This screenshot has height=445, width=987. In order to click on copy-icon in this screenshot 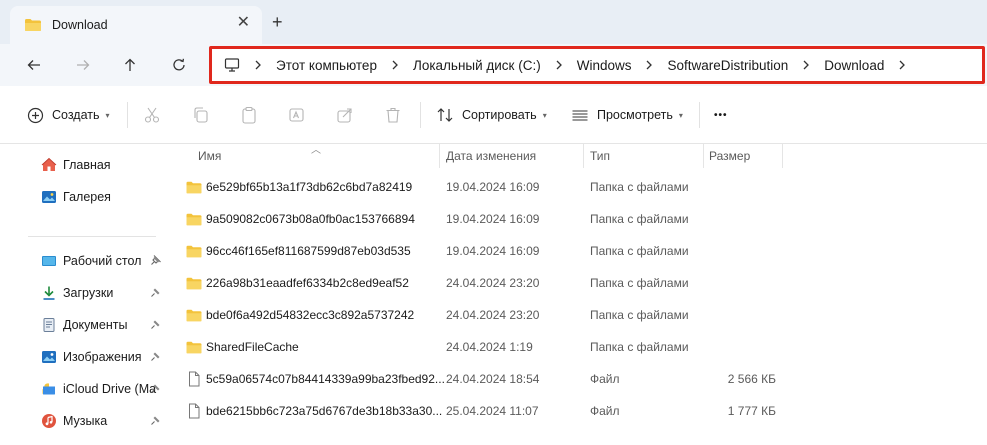, I will do `click(201, 115)`.